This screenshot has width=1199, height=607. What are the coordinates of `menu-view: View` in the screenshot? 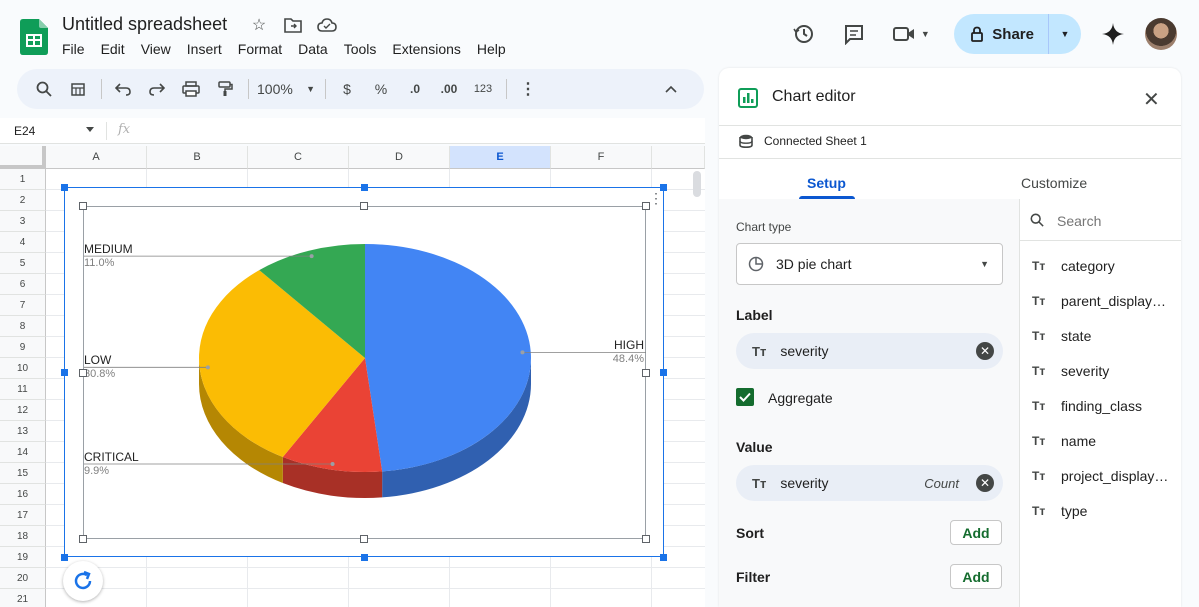 It's located at (160, 49).